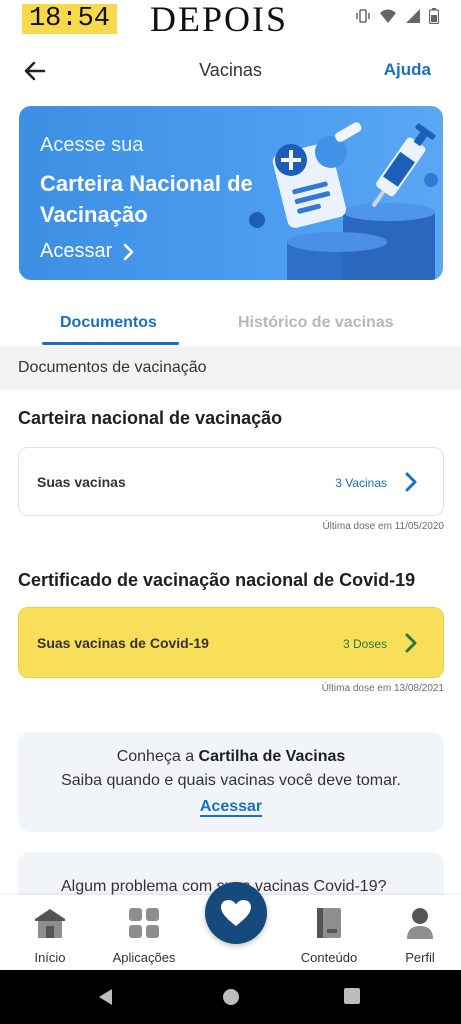  What do you see at coordinates (144, 957) in the screenshot?
I see `nav-label: Aplicações` at bounding box center [144, 957].